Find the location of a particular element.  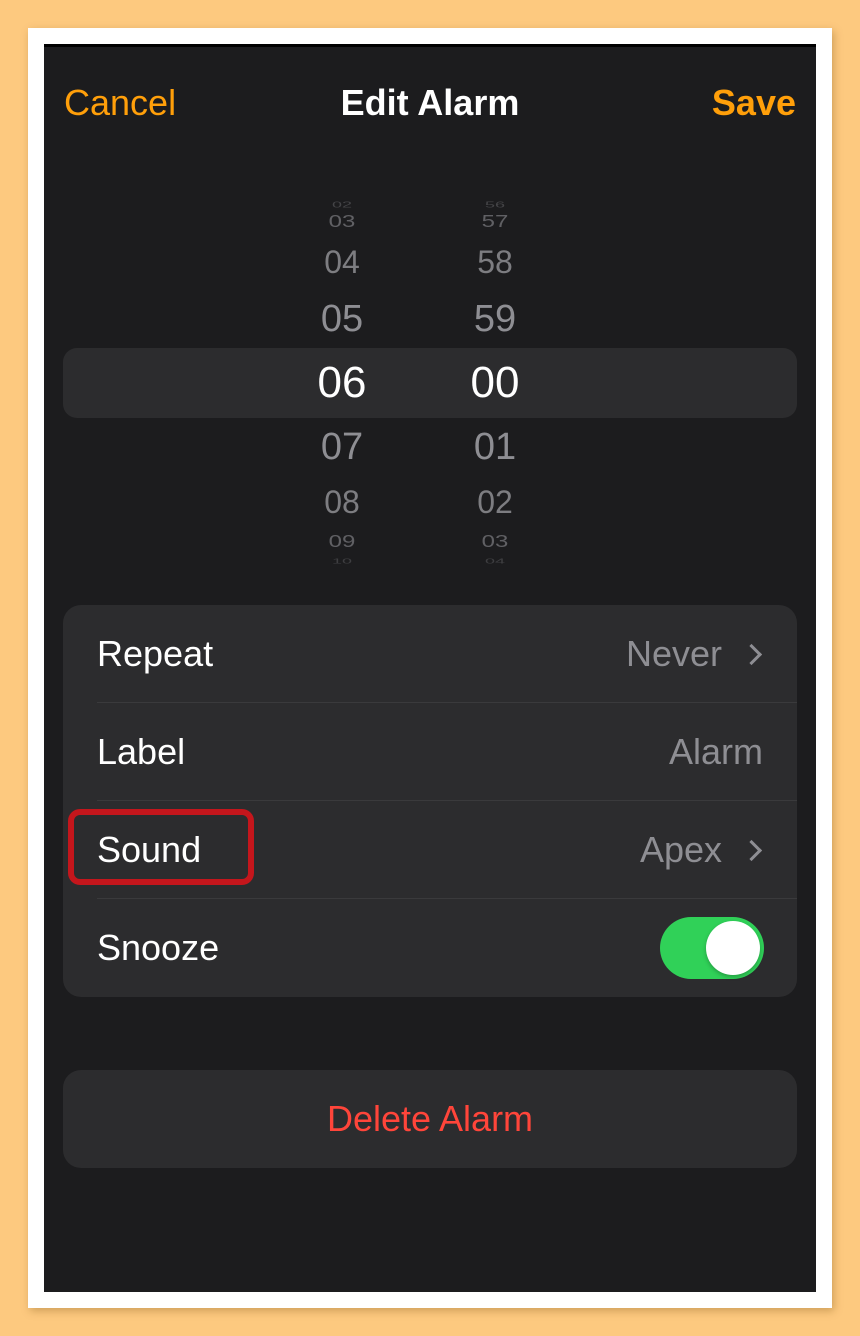

repeat-value-group: Never is located at coordinates (694, 654).